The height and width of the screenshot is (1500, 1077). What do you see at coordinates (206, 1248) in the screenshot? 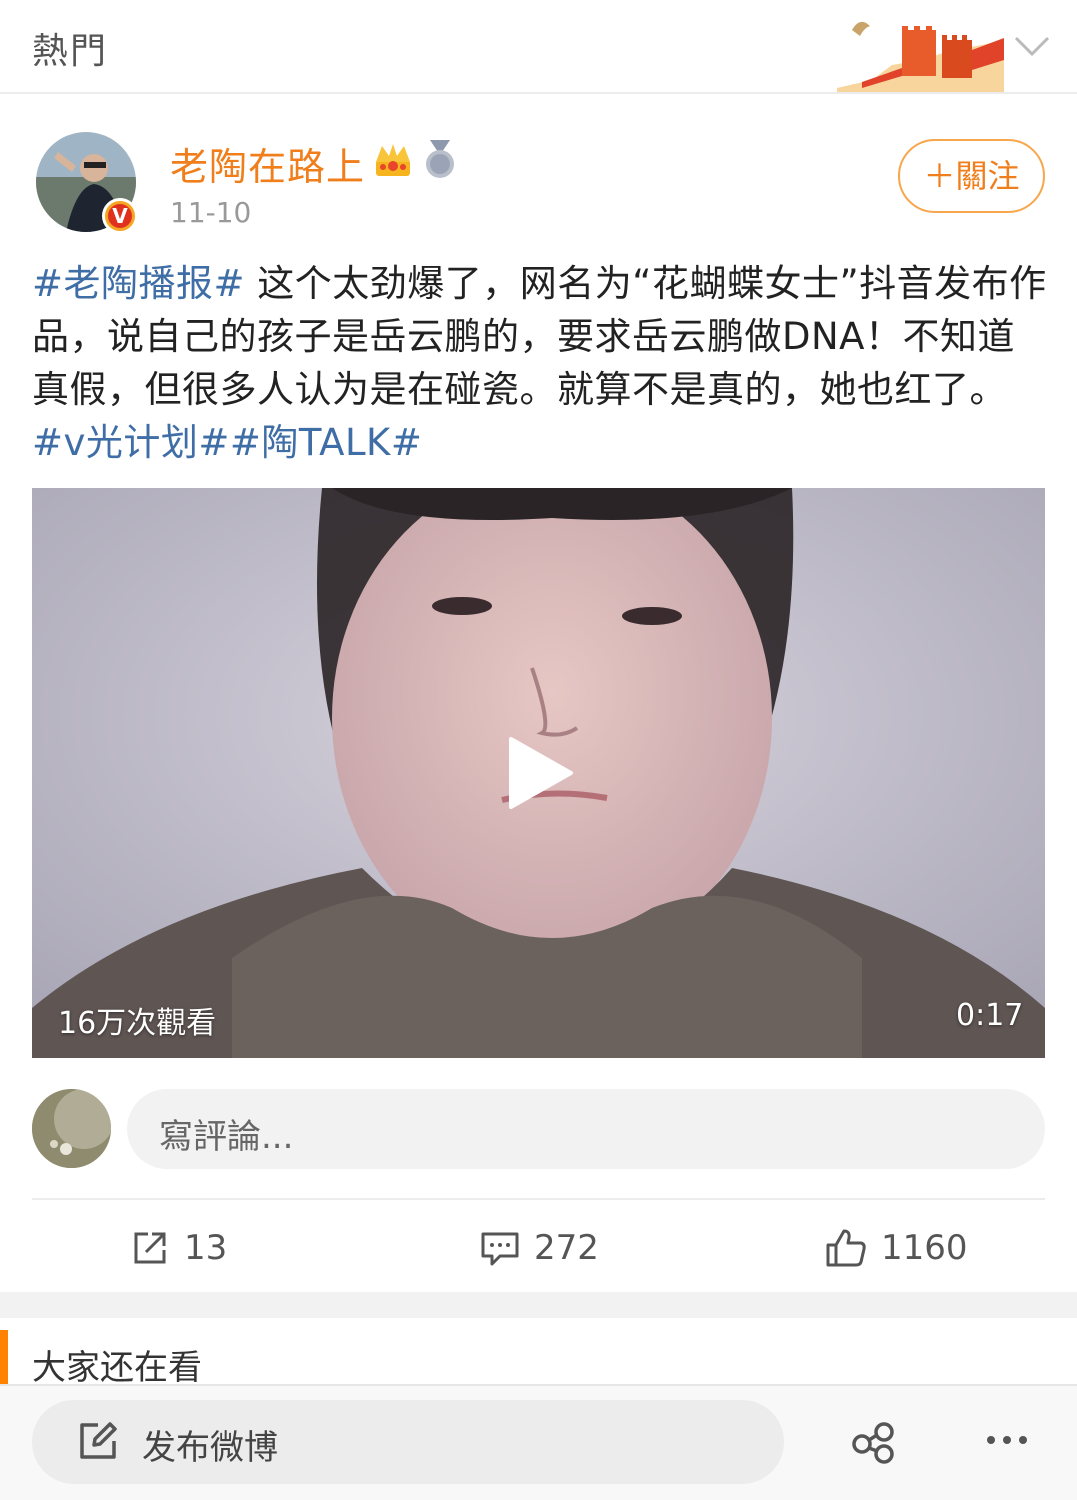
I see `repost-count: 13` at bounding box center [206, 1248].